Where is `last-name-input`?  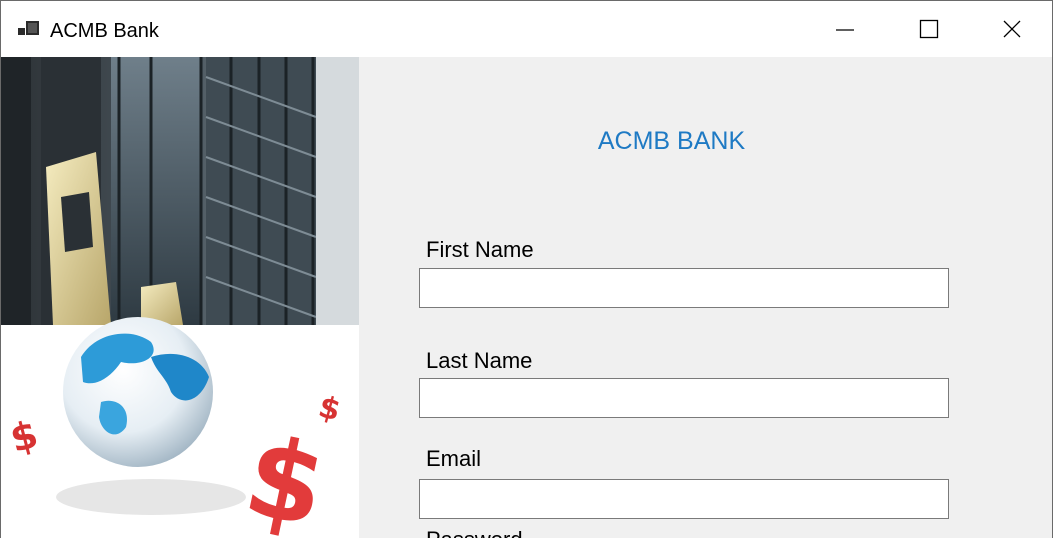
last-name-input is located at coordinates (684, 398).